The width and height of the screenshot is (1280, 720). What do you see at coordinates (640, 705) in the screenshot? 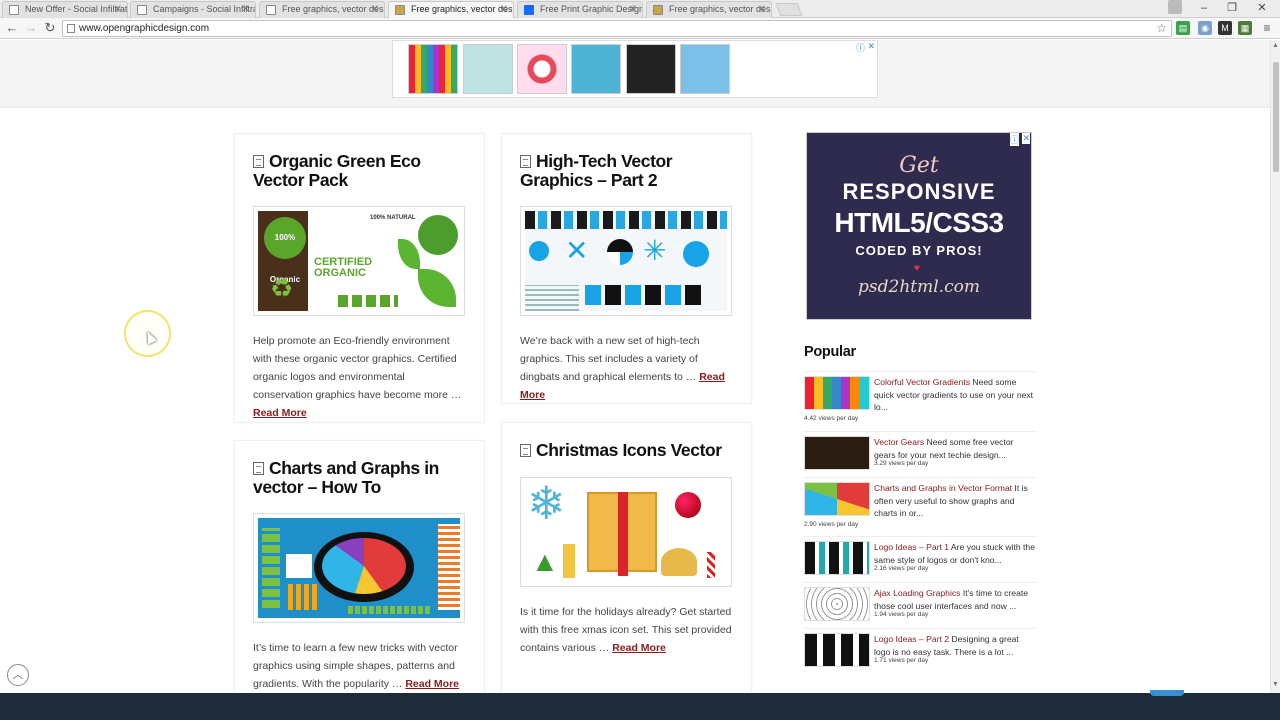
I see `footer-bar` at bounding box center [640, 705].